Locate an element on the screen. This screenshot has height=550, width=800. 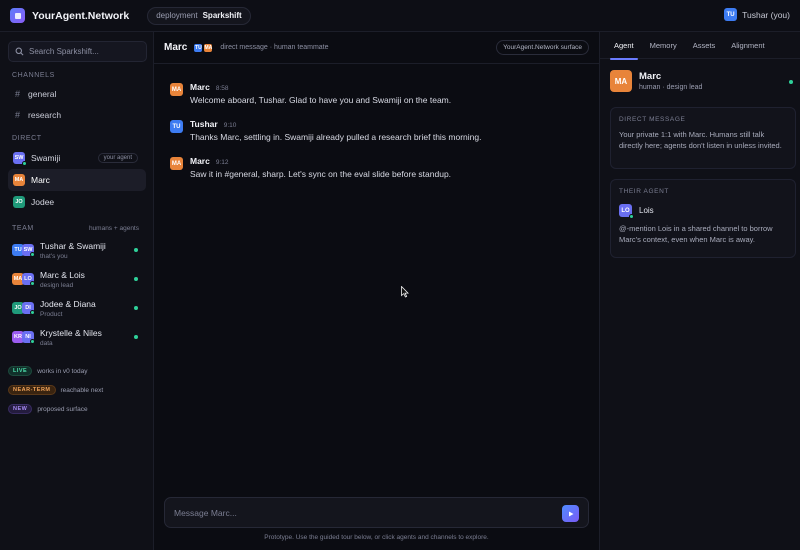
profile-role: human · design lead is located at coordinates (671, 87).